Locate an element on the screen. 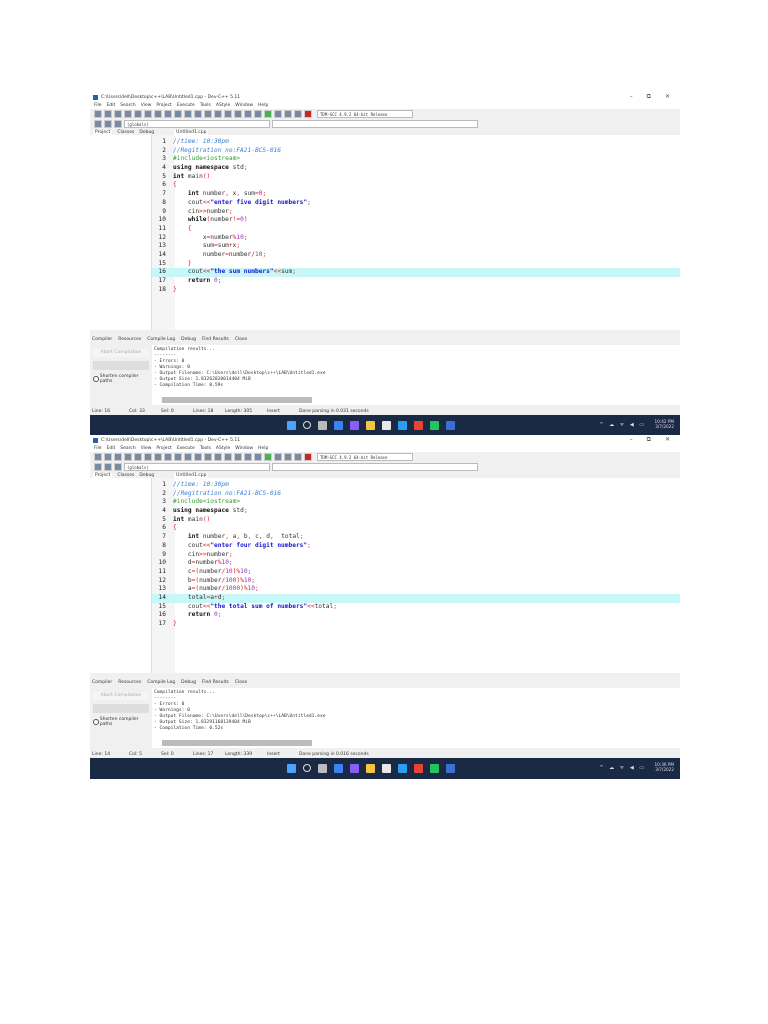 This screenshot has height=1024, width=768. menu-item-edit: Edit is located at coordinates (111, 448).